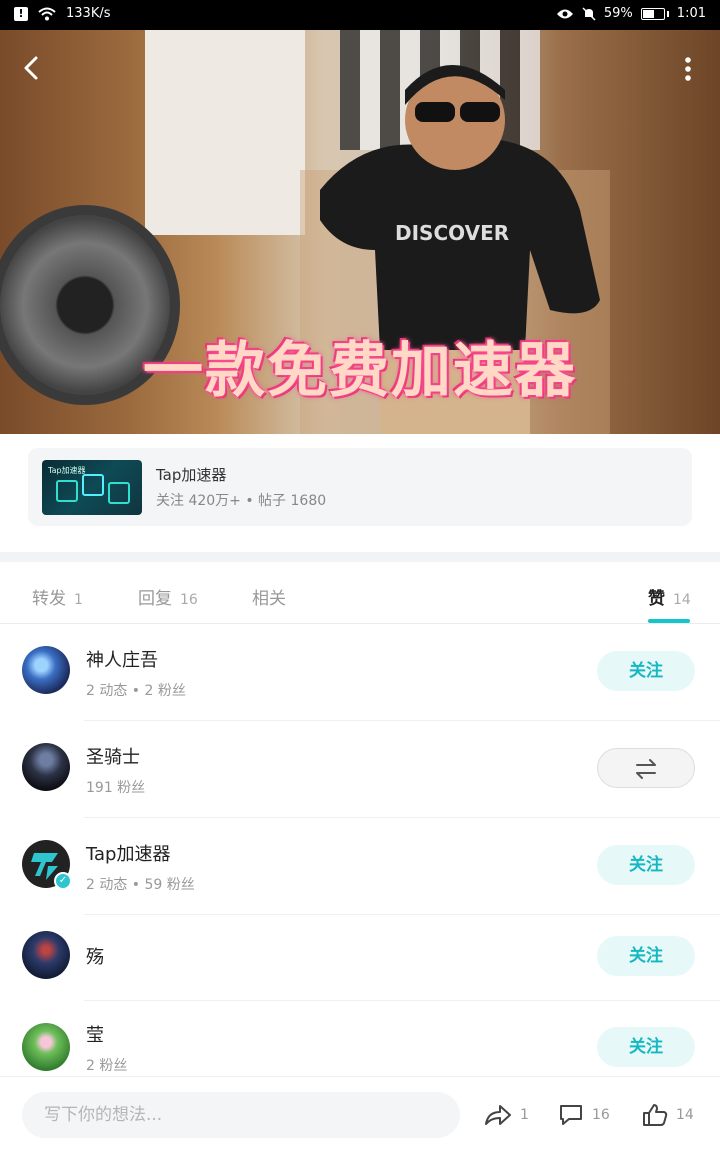  Describe the element at coordinates (136, 691) in the screenshot. I see `user-stats: 2 动态 • 2 粉丝` at that location.